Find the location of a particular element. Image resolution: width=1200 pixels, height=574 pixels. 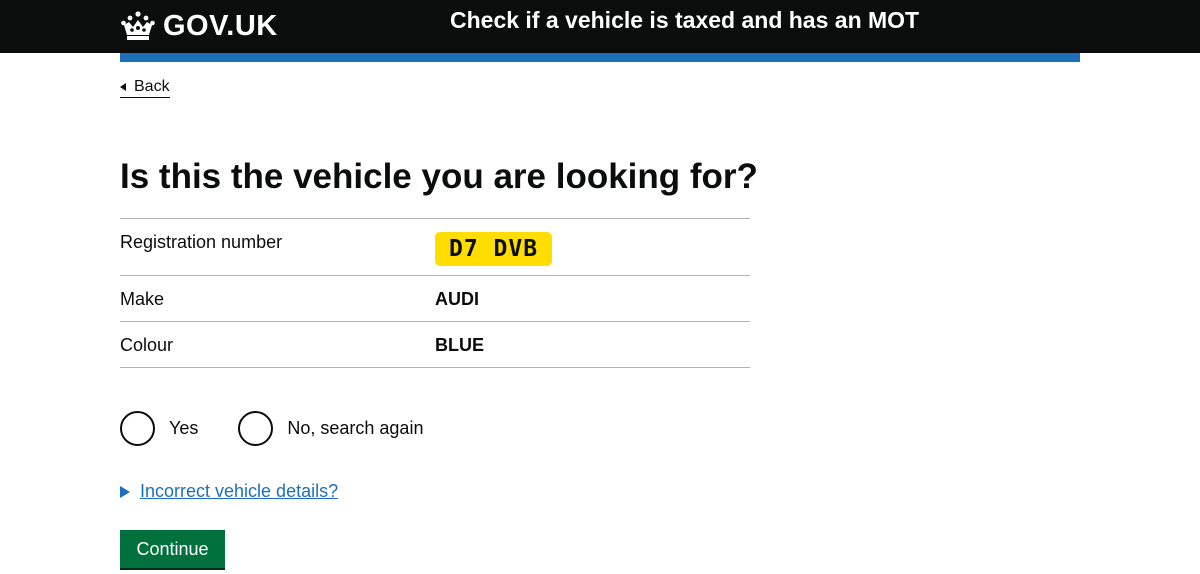

continue-button: Continue is located at coordinates (172, 549).